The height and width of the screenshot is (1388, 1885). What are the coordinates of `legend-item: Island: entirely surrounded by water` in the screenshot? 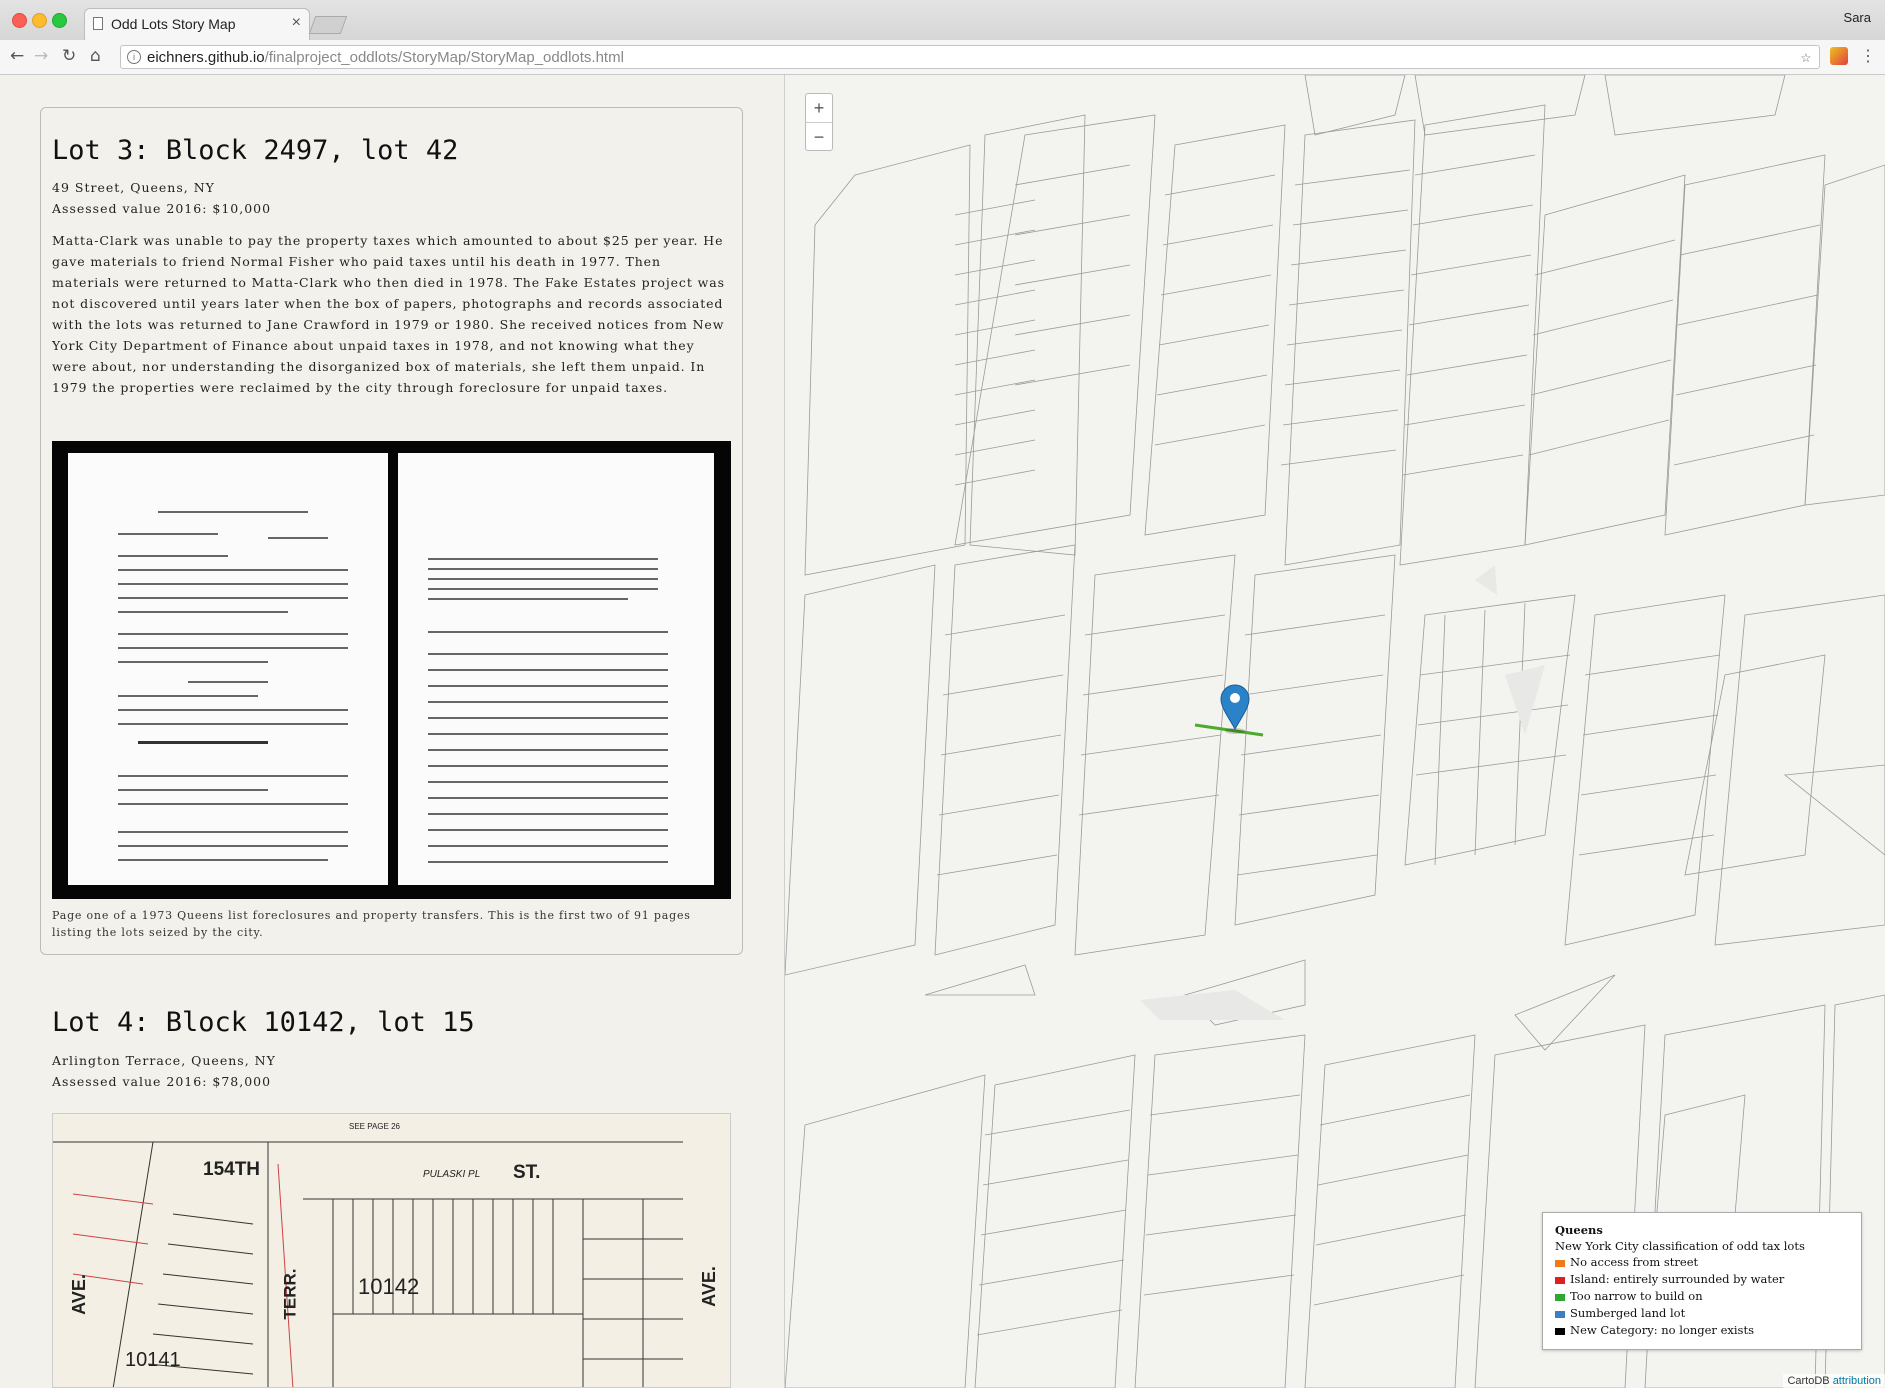 It's located at (1702, 1279).